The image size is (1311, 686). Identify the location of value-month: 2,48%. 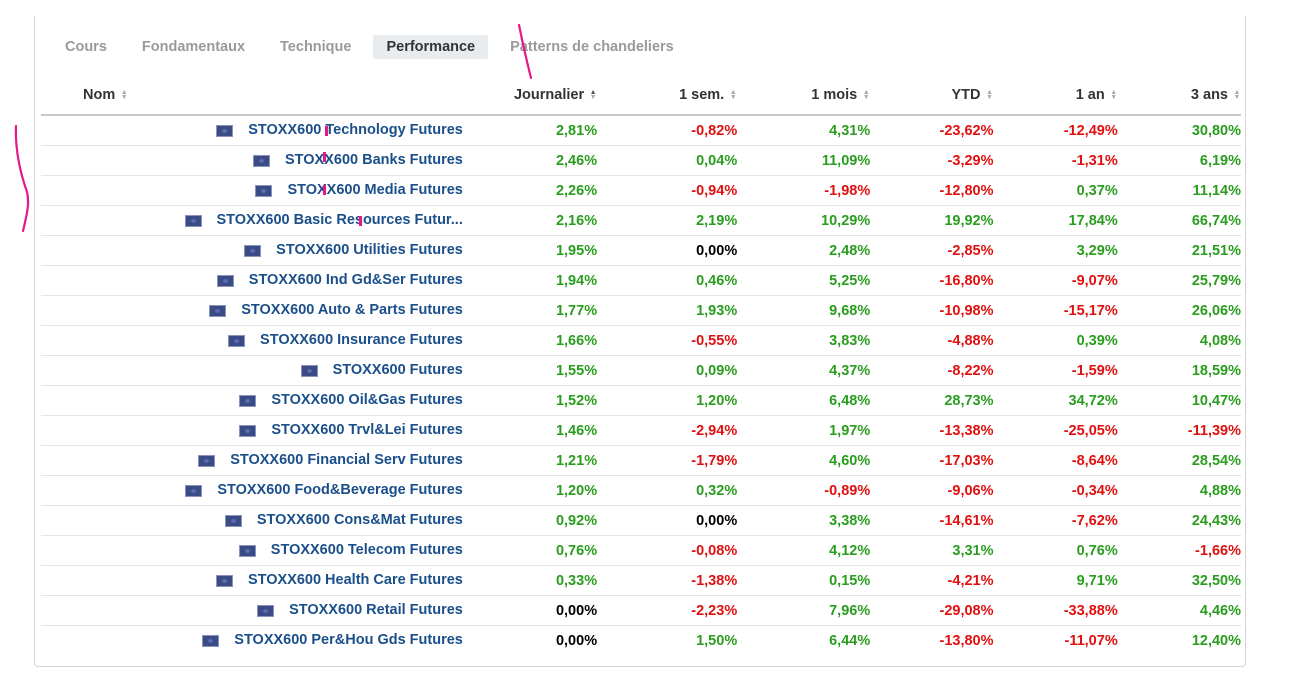
(804, 250).